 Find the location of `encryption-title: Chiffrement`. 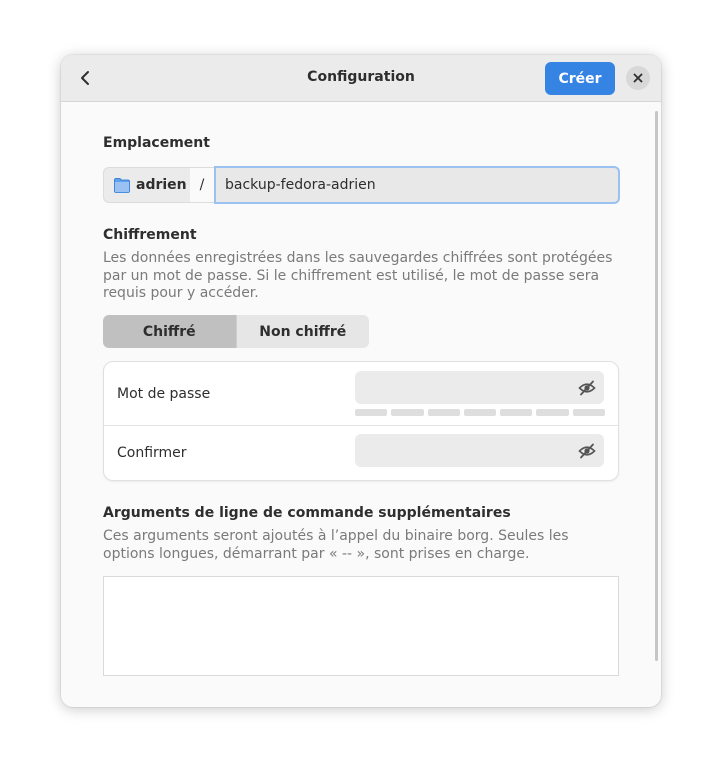

encryption-title: Chiffrement is located at coordinates (150, 235).